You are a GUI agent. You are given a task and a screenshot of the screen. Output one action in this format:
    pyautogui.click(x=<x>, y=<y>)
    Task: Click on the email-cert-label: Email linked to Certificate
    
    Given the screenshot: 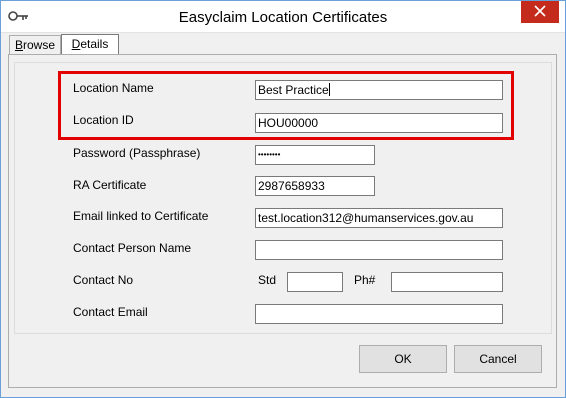 What is the action you would take?
    pyautogui.click(x=141, y=216)
    